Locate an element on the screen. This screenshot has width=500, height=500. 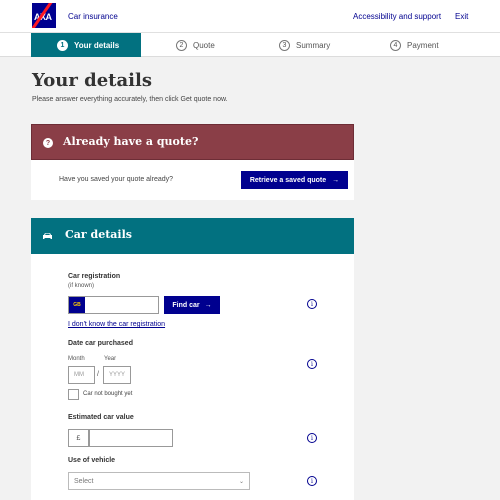
retrieve-button-label: Retrieve a saved quote is located at coordinates (288, 180).